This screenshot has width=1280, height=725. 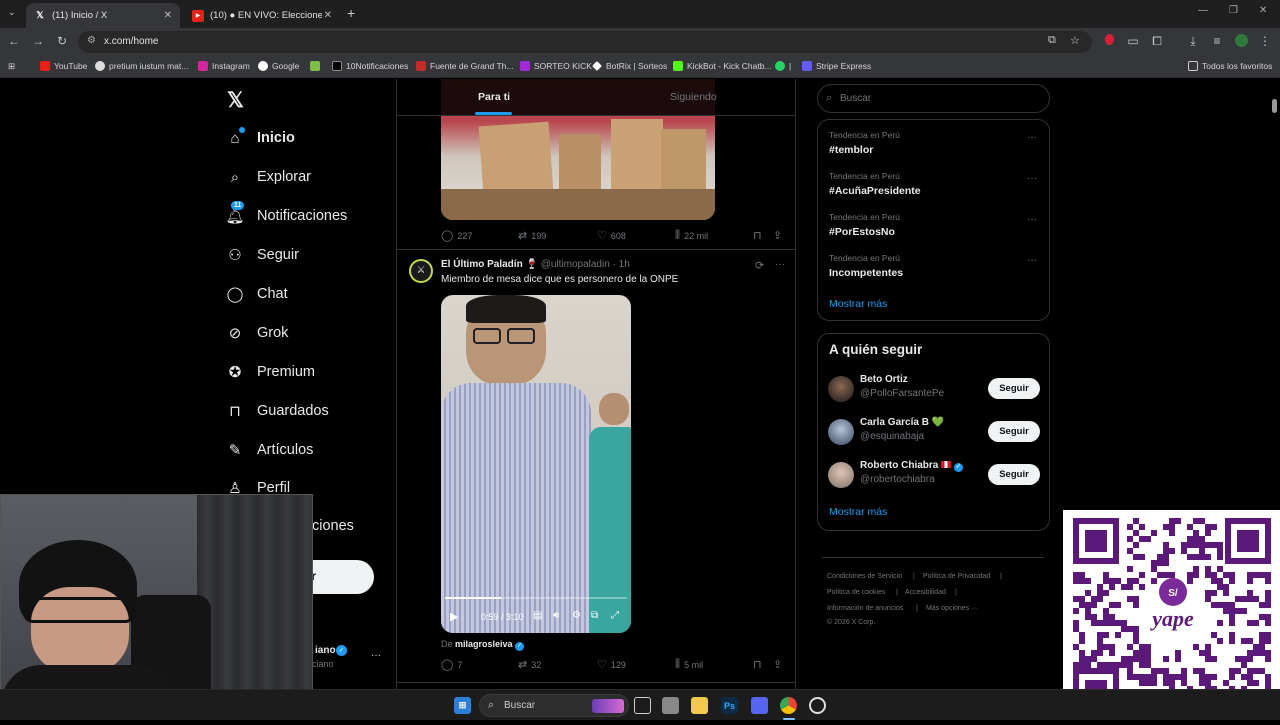 I want to click on site-info-icon: ⚙, so click(x=91, y=40).